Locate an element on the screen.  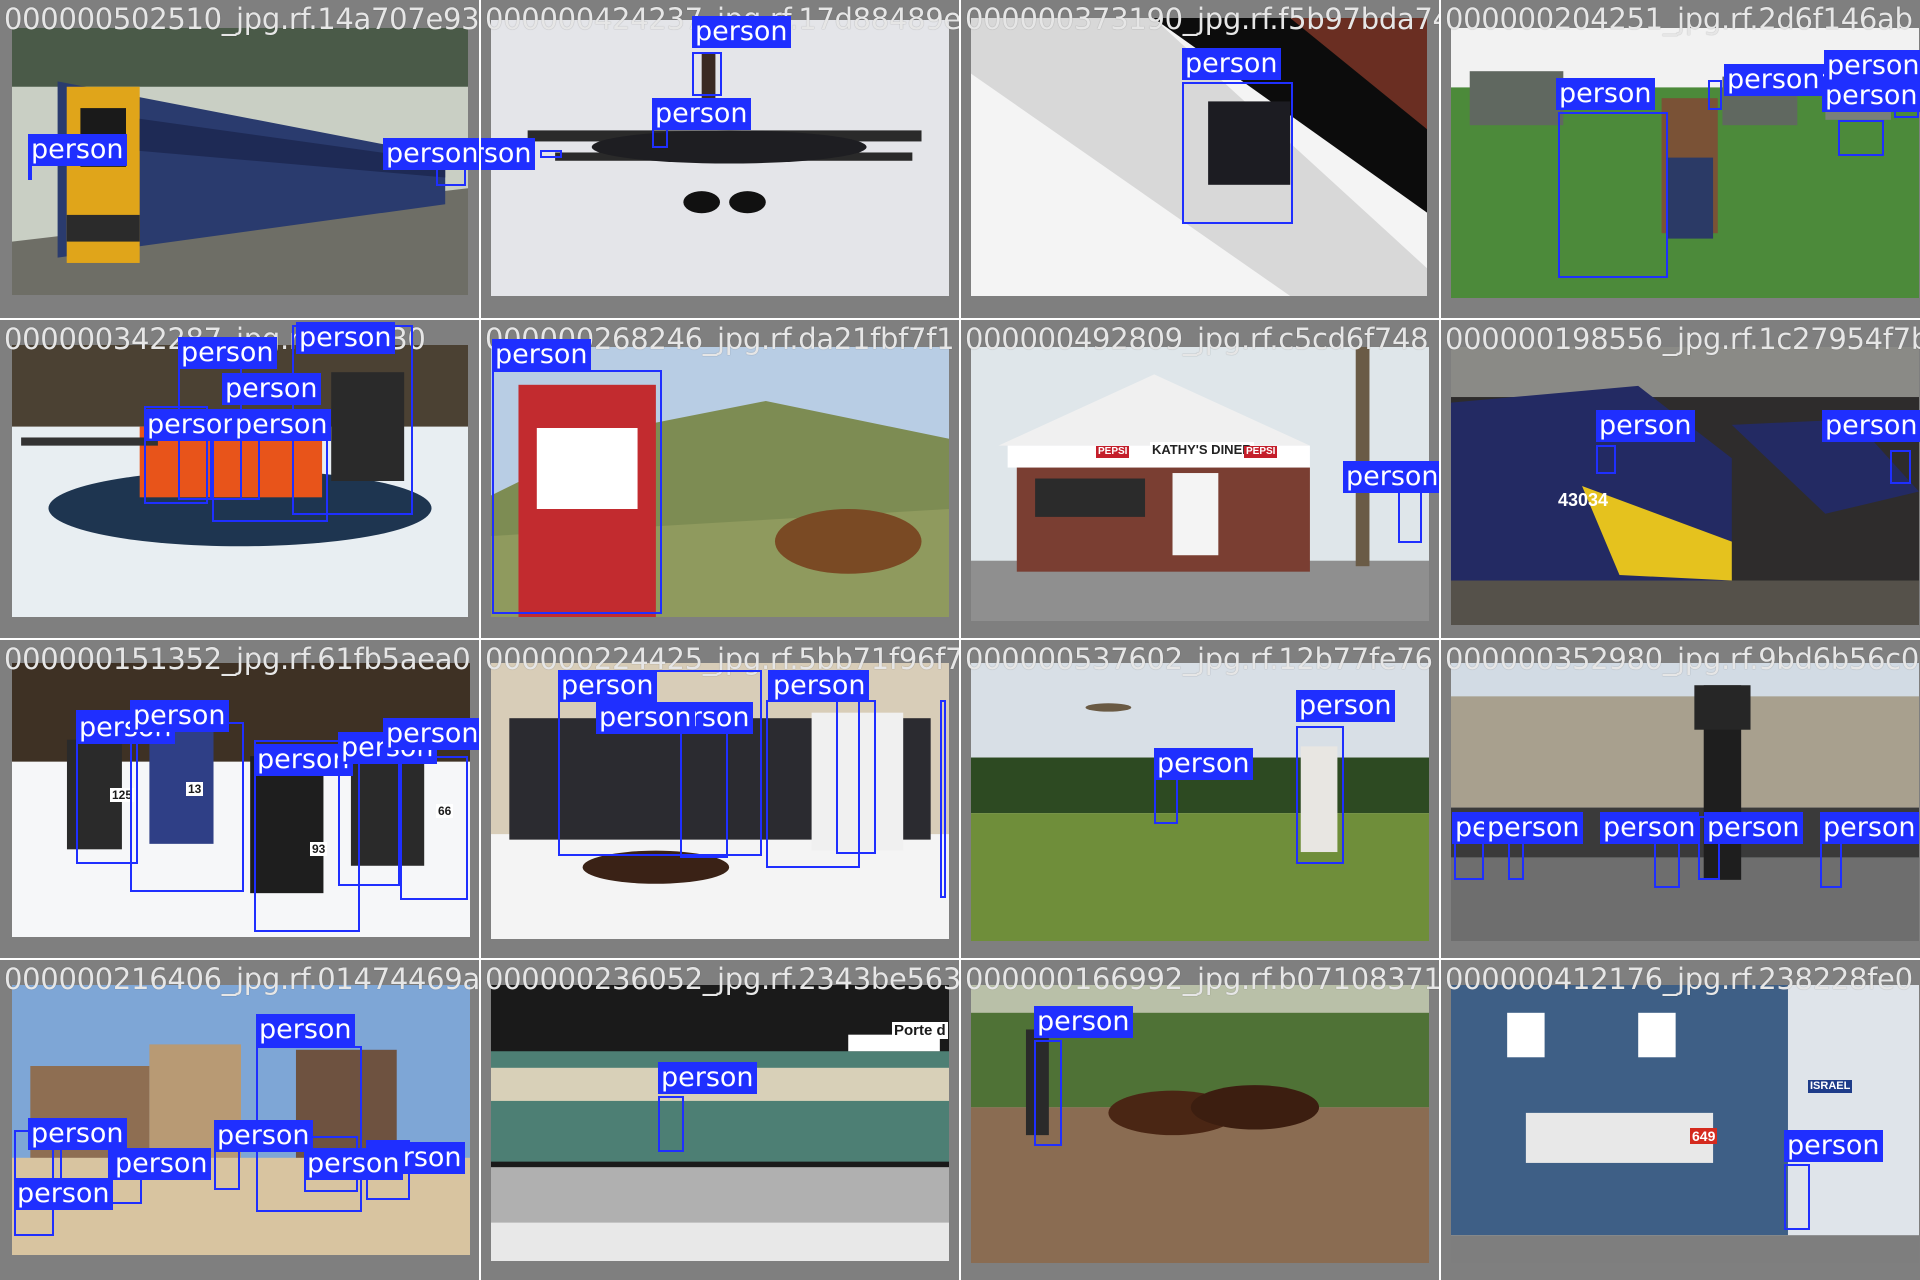
mosaic-tile: 000000268246_jpg.rf.da21fbf7f1 person is located at coordinates (720, 479).